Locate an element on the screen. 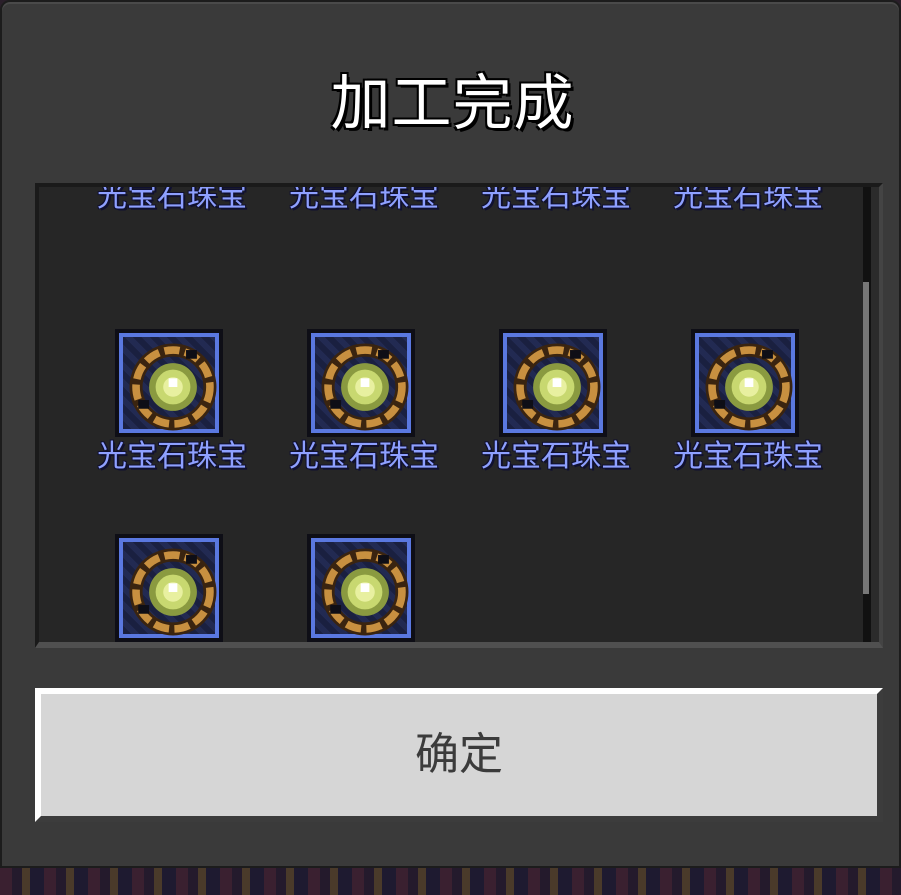 This screenshot has width=901, height=895. confirm-button: 确定 is located at coordinates (459, 755).